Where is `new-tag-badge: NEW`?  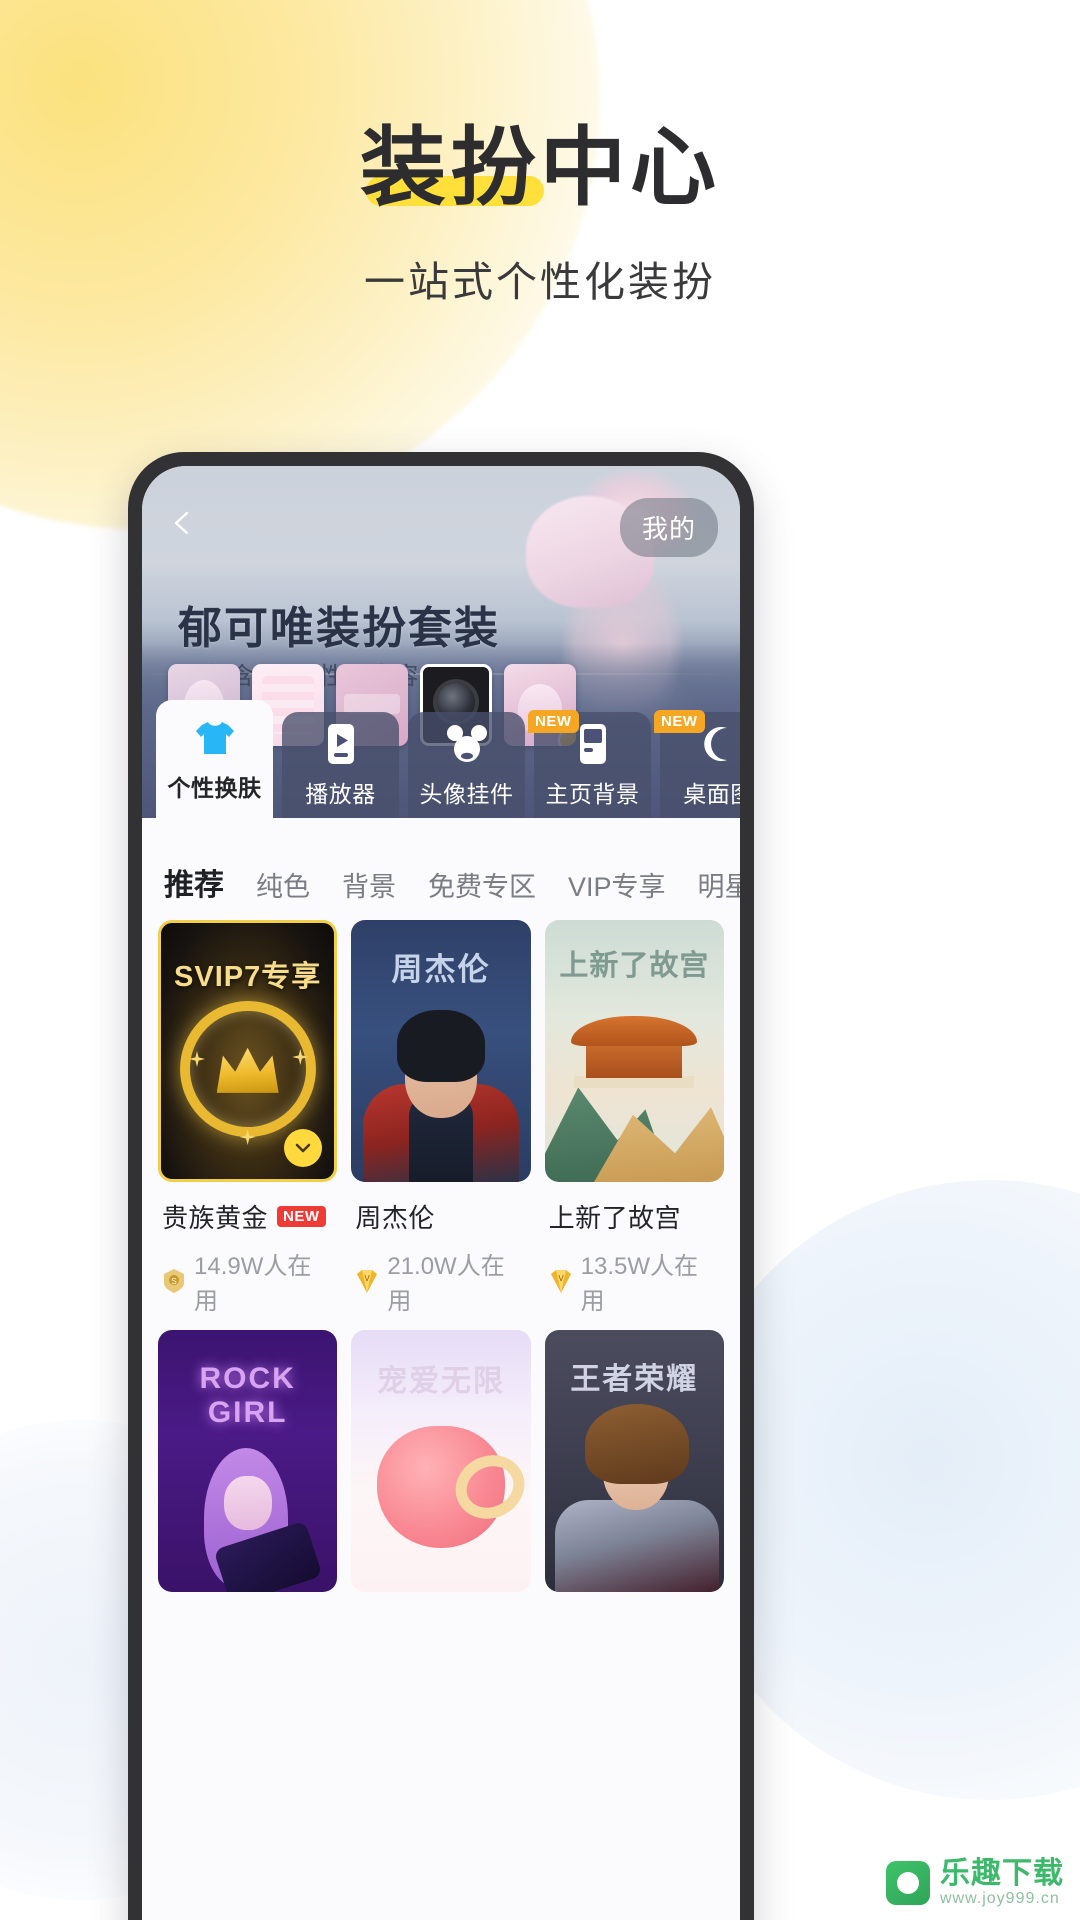 new-tag-badge: NEW is located at coordinates (301, 1216).